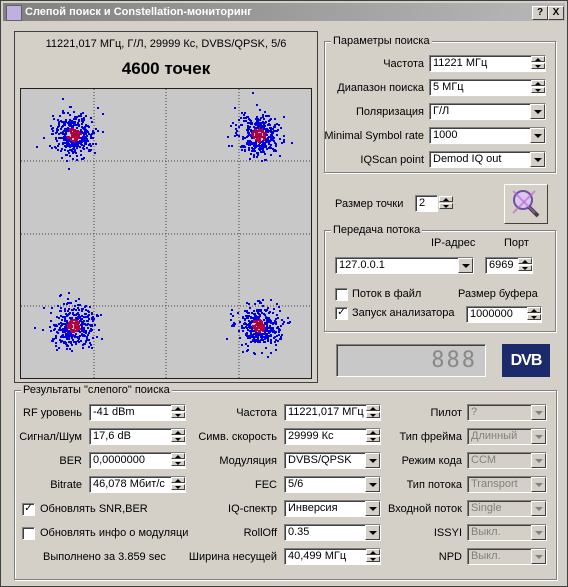 This screenshot has width=568, height=587. What do you see at coordinates (28, 509) in the screenshot?
I see `update-snr-checkbox: ✓` at bounding box center [28, 509].